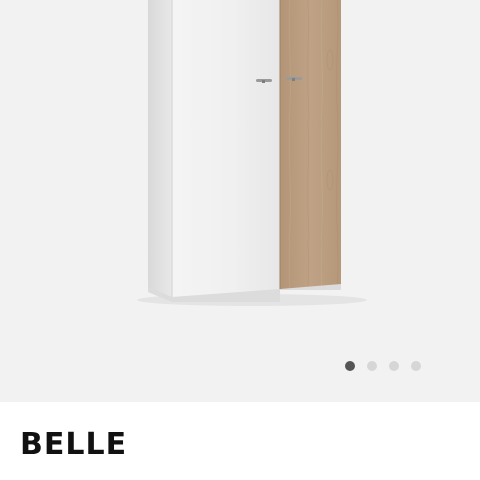 The image size is (480, 480). I want to click on product-title: BELLE, so click(74, 444).